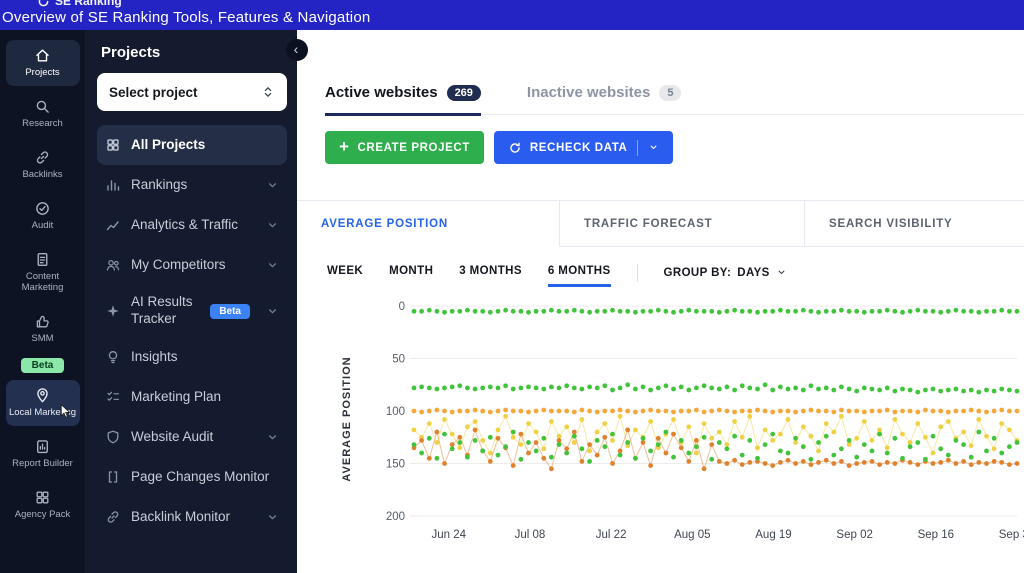 The image size is (1024, 573). What do you see at coordinates (176, 396) in the screenshot?
I see `menu-item-label: Marketing Plan` at bounding box center [176, 396].